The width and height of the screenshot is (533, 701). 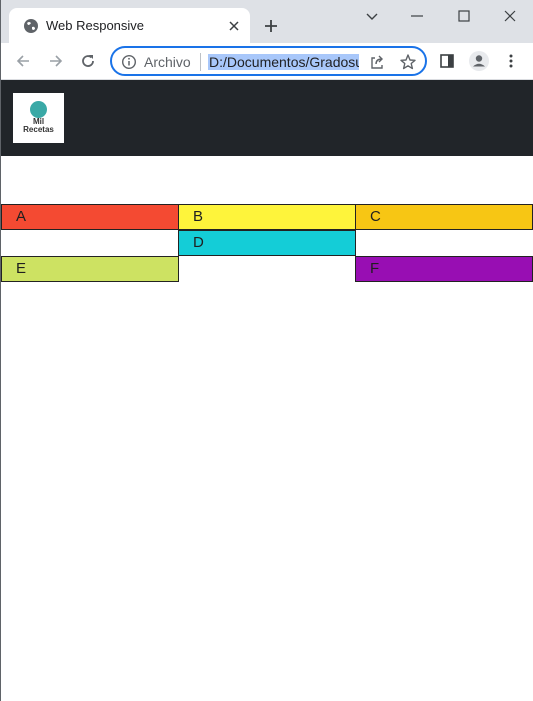 I want to click on tab-strip: Web Responsive, so click(x=267, y=21).